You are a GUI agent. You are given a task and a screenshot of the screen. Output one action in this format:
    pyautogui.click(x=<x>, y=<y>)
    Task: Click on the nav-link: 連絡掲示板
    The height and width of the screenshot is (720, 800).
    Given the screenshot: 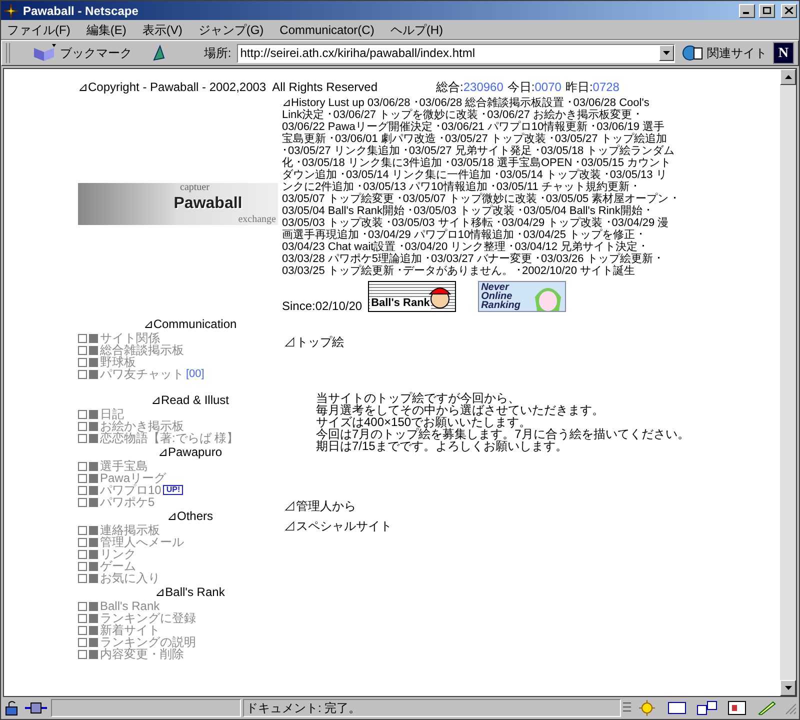 What is the action you would take?
    pyautogui.click(x=130, y=530)
    